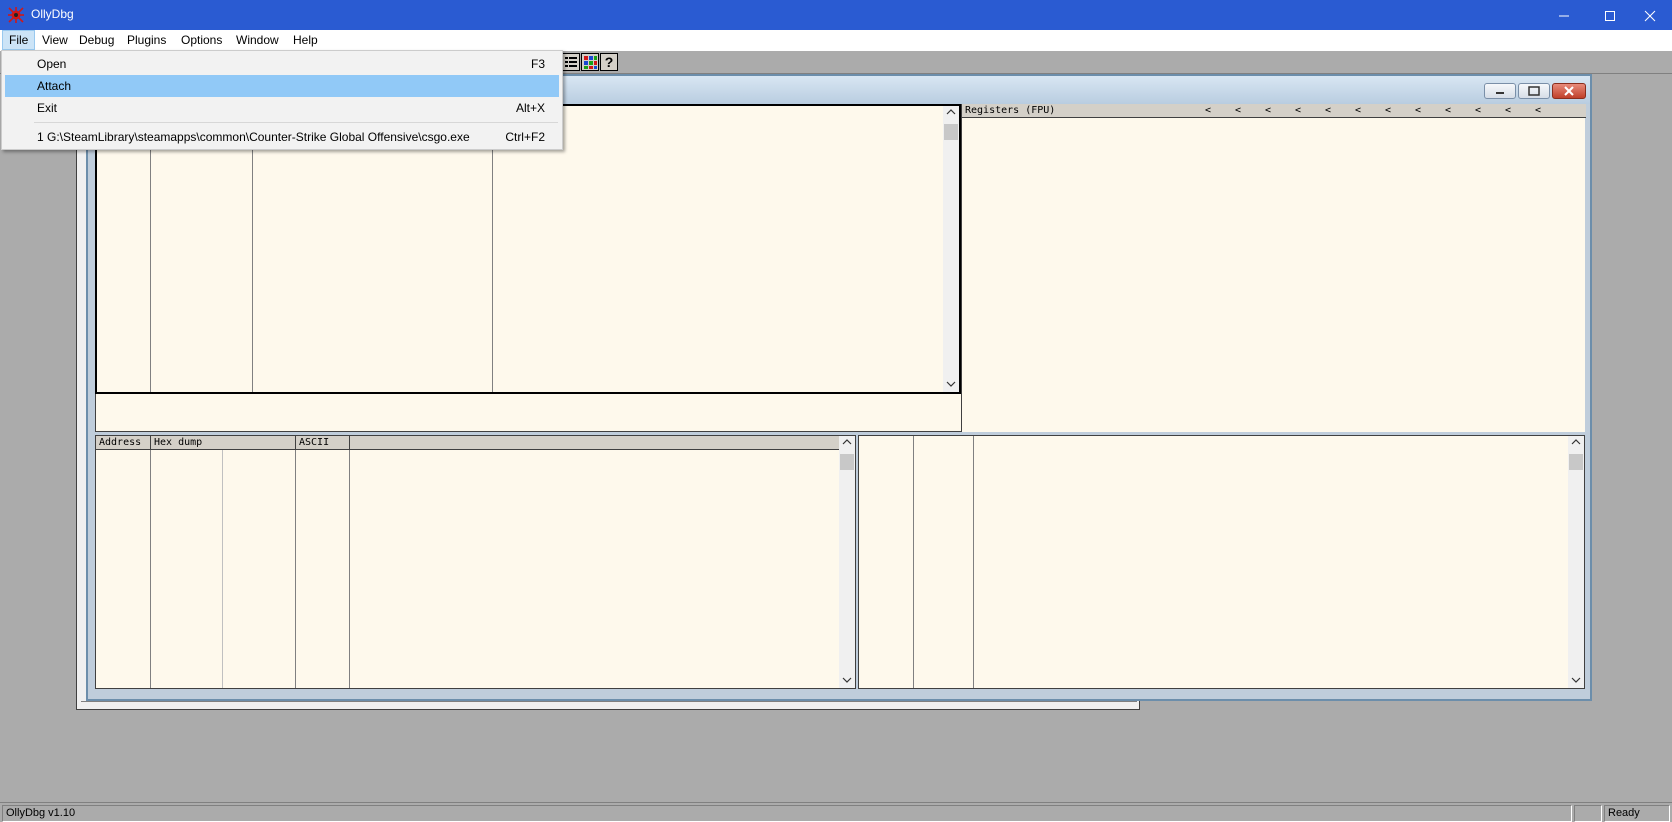 This screenshot has width=1672, height=822. I want to click on menu-item-open: Open F3, so click(282, 64).